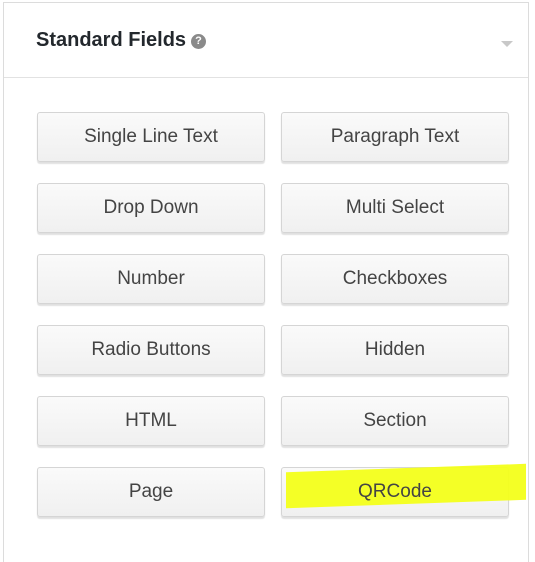  Describe the element at coordinates (151, 208) in the screenshot. I see `drop-down-button: Drop Down` at that location.